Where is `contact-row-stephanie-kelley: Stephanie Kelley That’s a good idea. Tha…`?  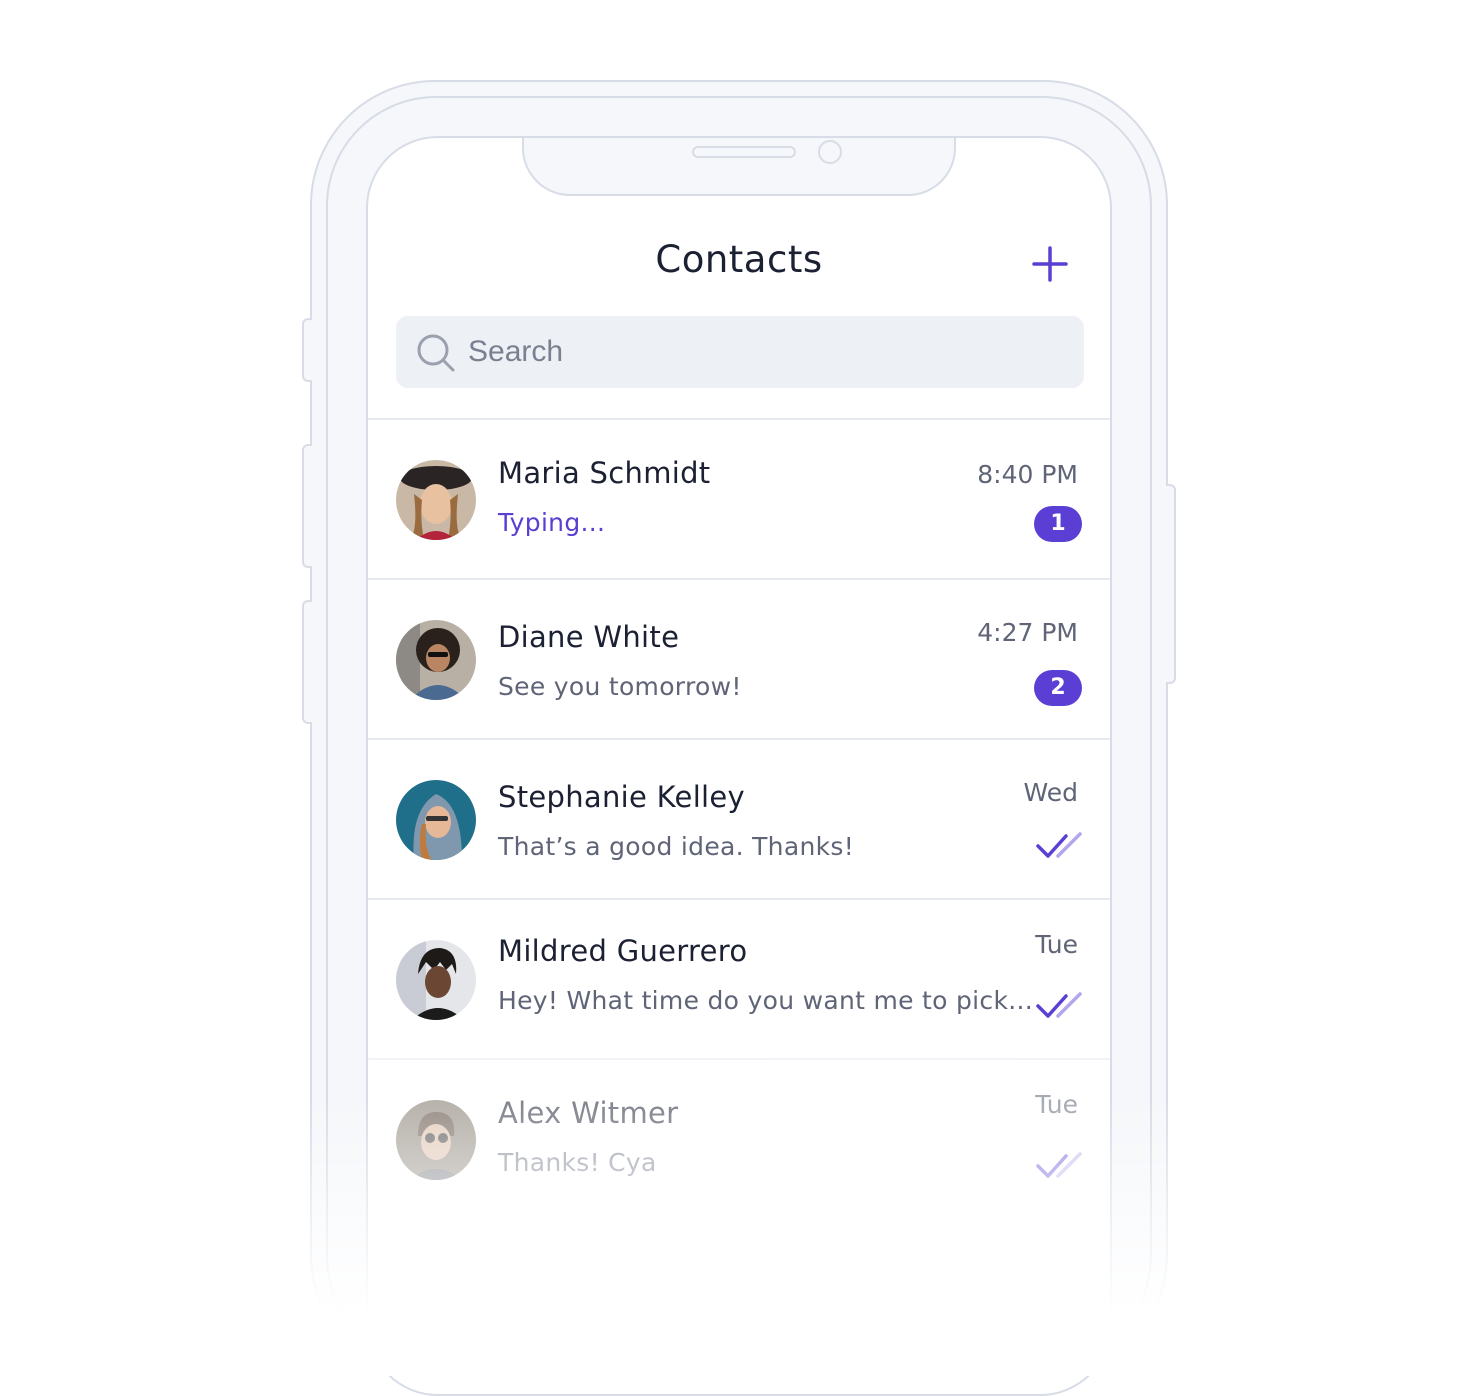 contact-row-stephanie-kelley: Stephanie Kelley That’s a good idea. Tha… is located at coordinates (739, 818).